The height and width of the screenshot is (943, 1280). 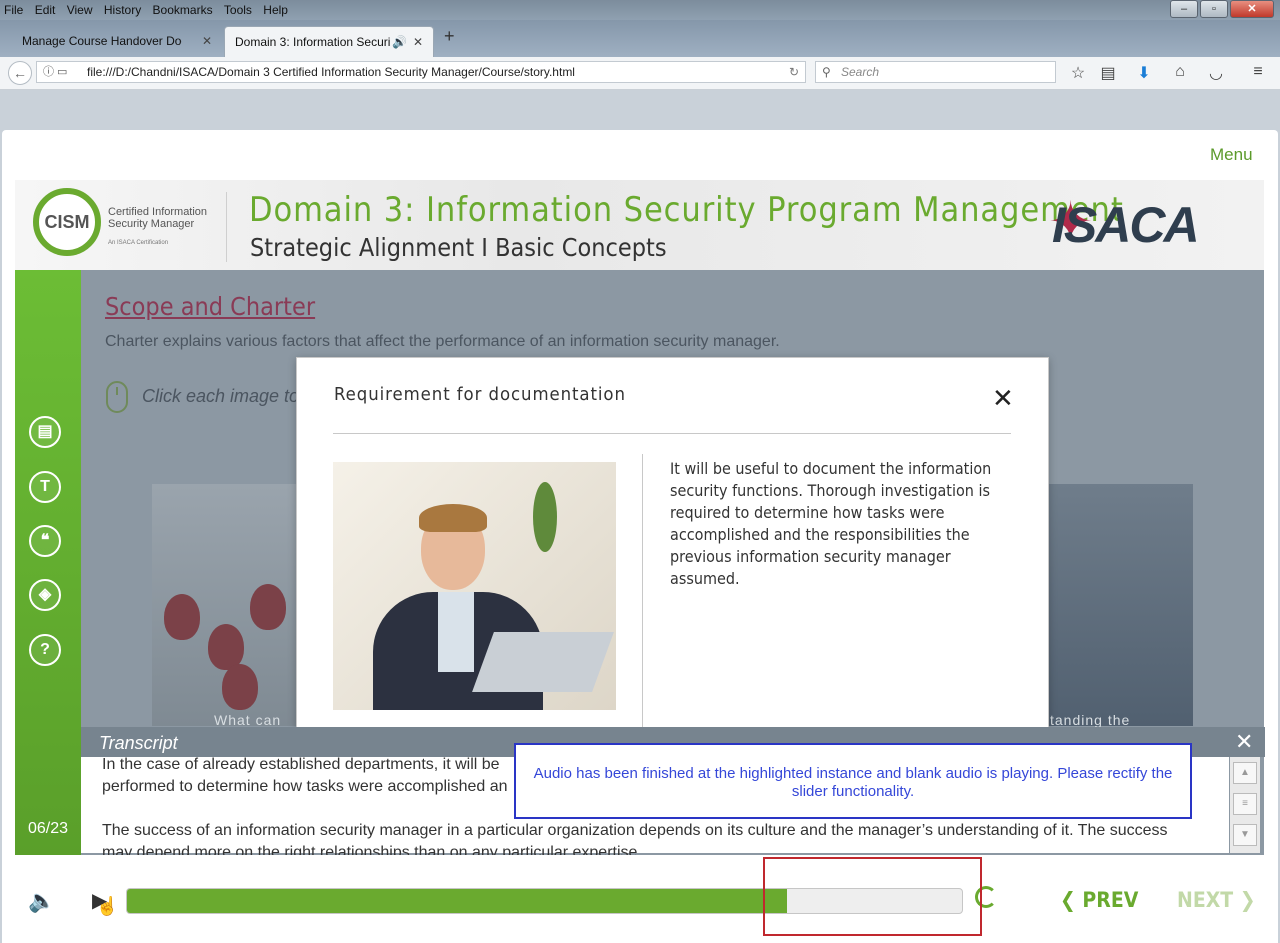 I want to click on prev-label: PREV, so click(x=1110, y=900).